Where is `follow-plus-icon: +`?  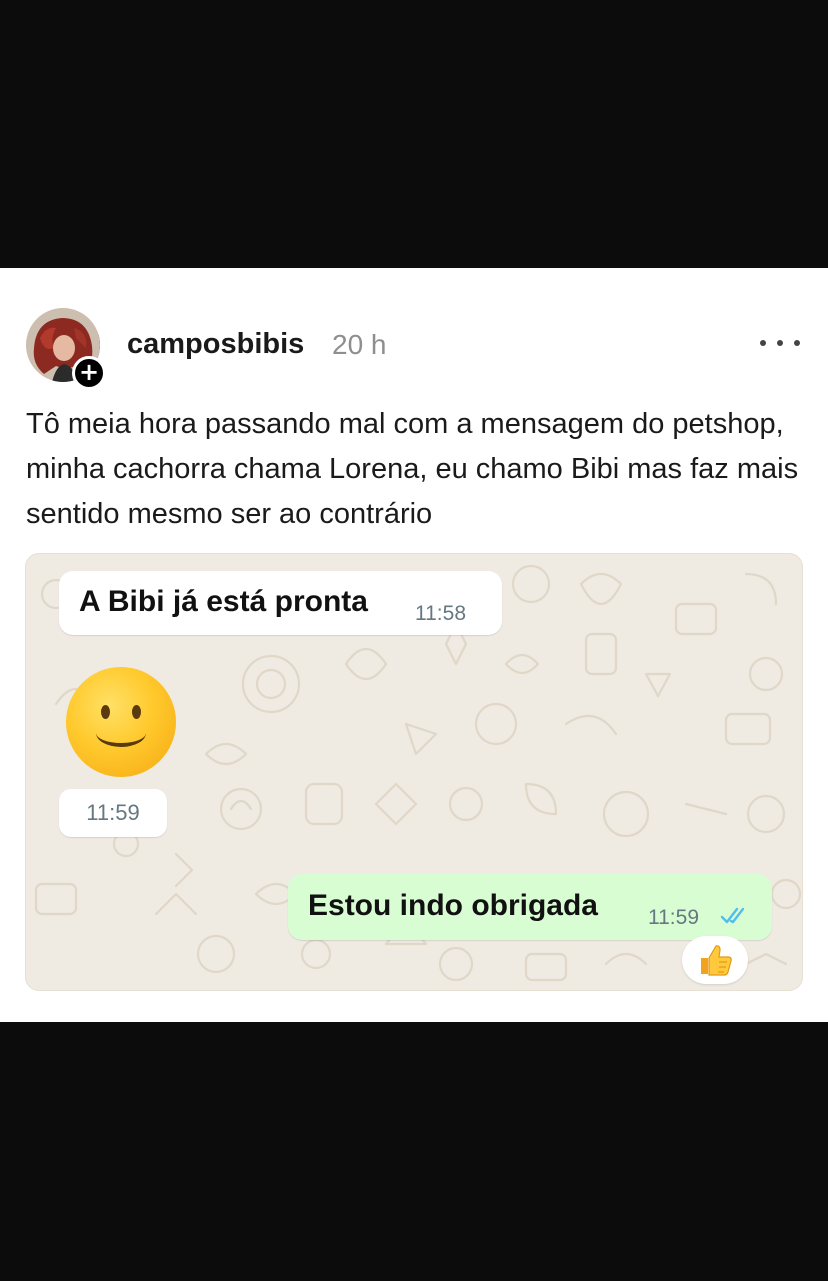 follow-plus-icon: + is located at coordinates (89, 373).